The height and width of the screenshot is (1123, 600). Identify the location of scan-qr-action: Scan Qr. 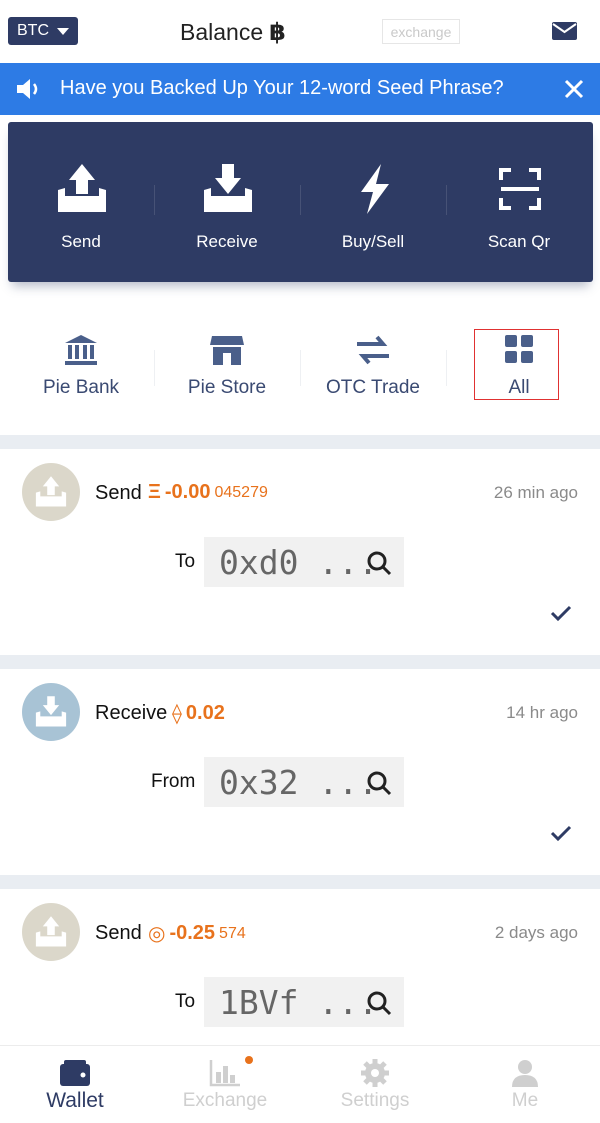
(519, 202).